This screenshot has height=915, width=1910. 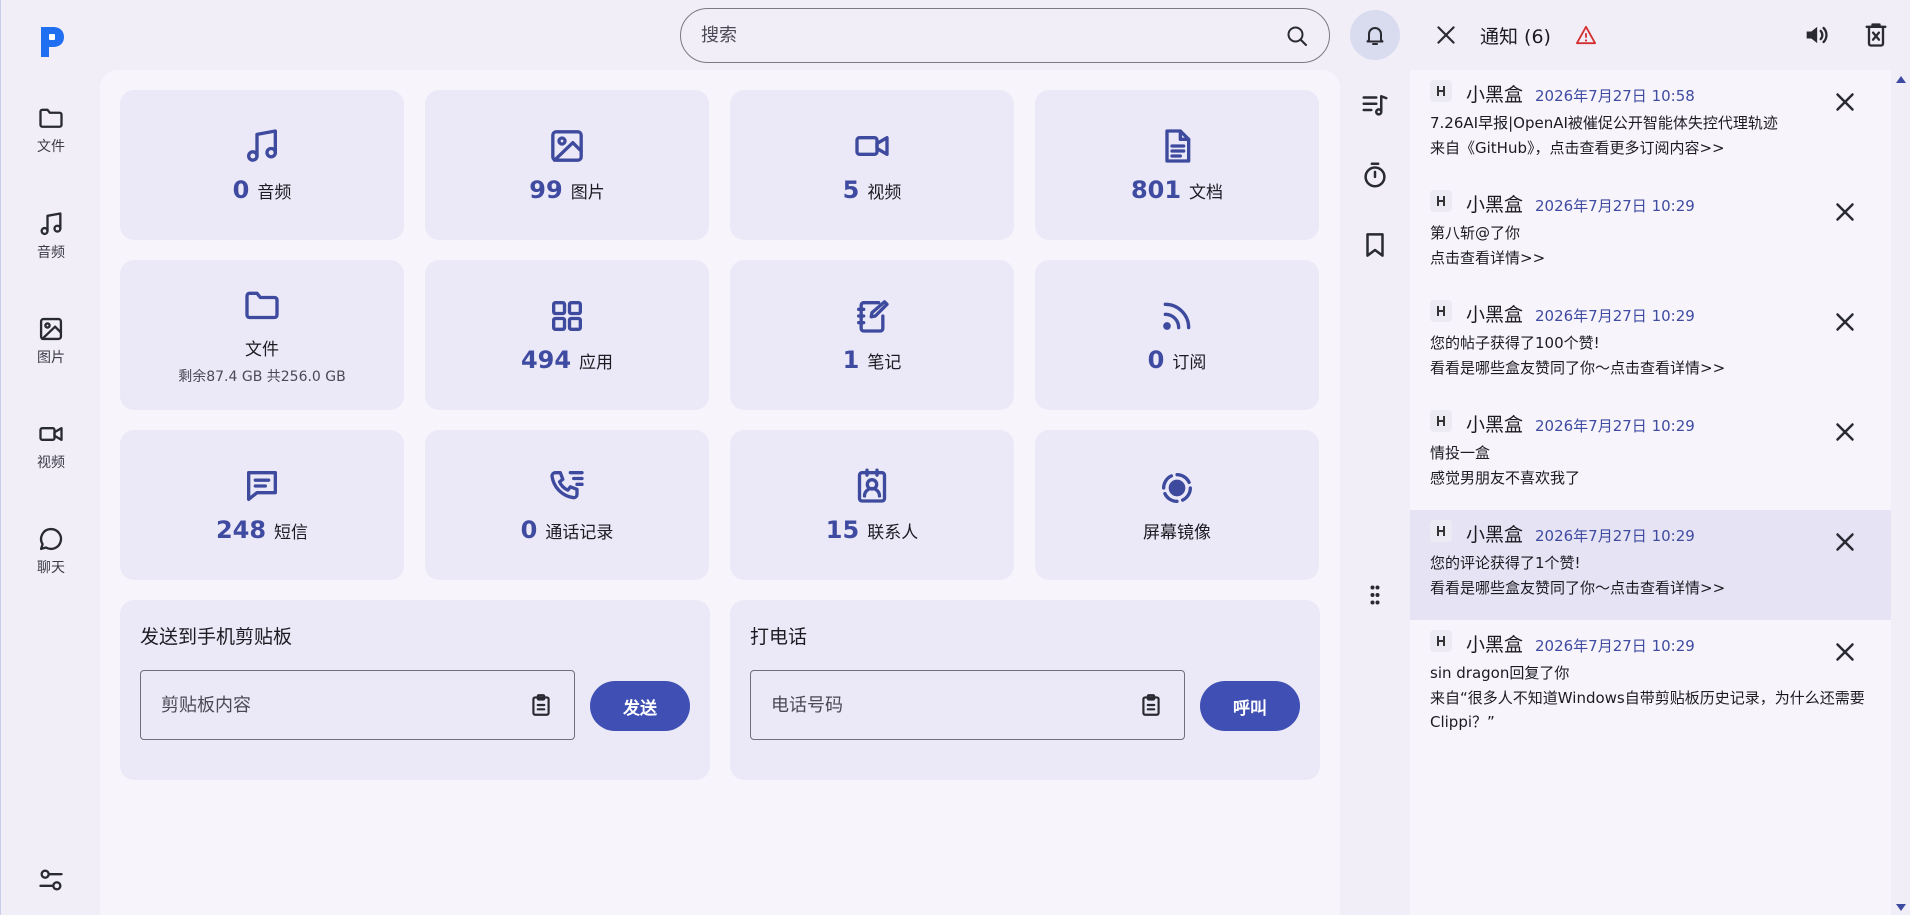 What do you see at coordinates (344, 705) in the screenshot?
I see `clipboard-input` at bounding box center [344, 705].